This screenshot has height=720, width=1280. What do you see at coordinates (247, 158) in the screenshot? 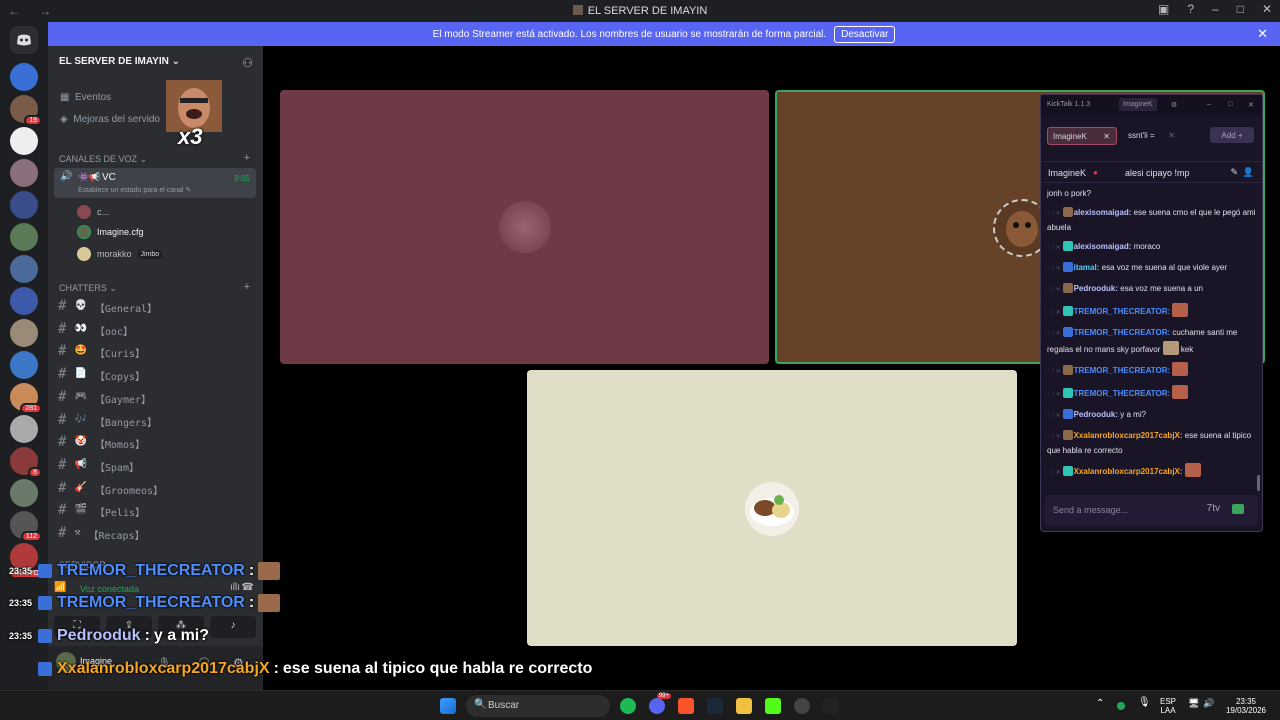
I see `add-voice-channel-icon: +` at bounding box center [247, 158].